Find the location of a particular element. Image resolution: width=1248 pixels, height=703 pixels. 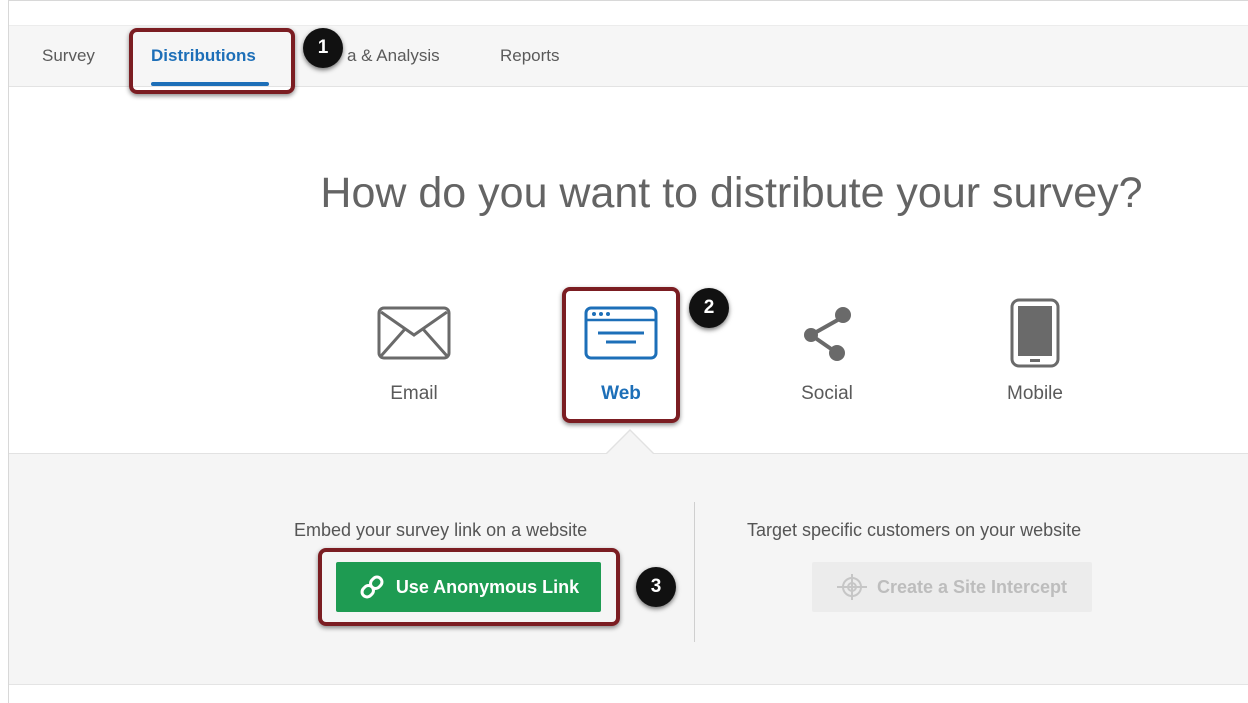

mobile-phone-icon is located at coordinates (1035, 333).